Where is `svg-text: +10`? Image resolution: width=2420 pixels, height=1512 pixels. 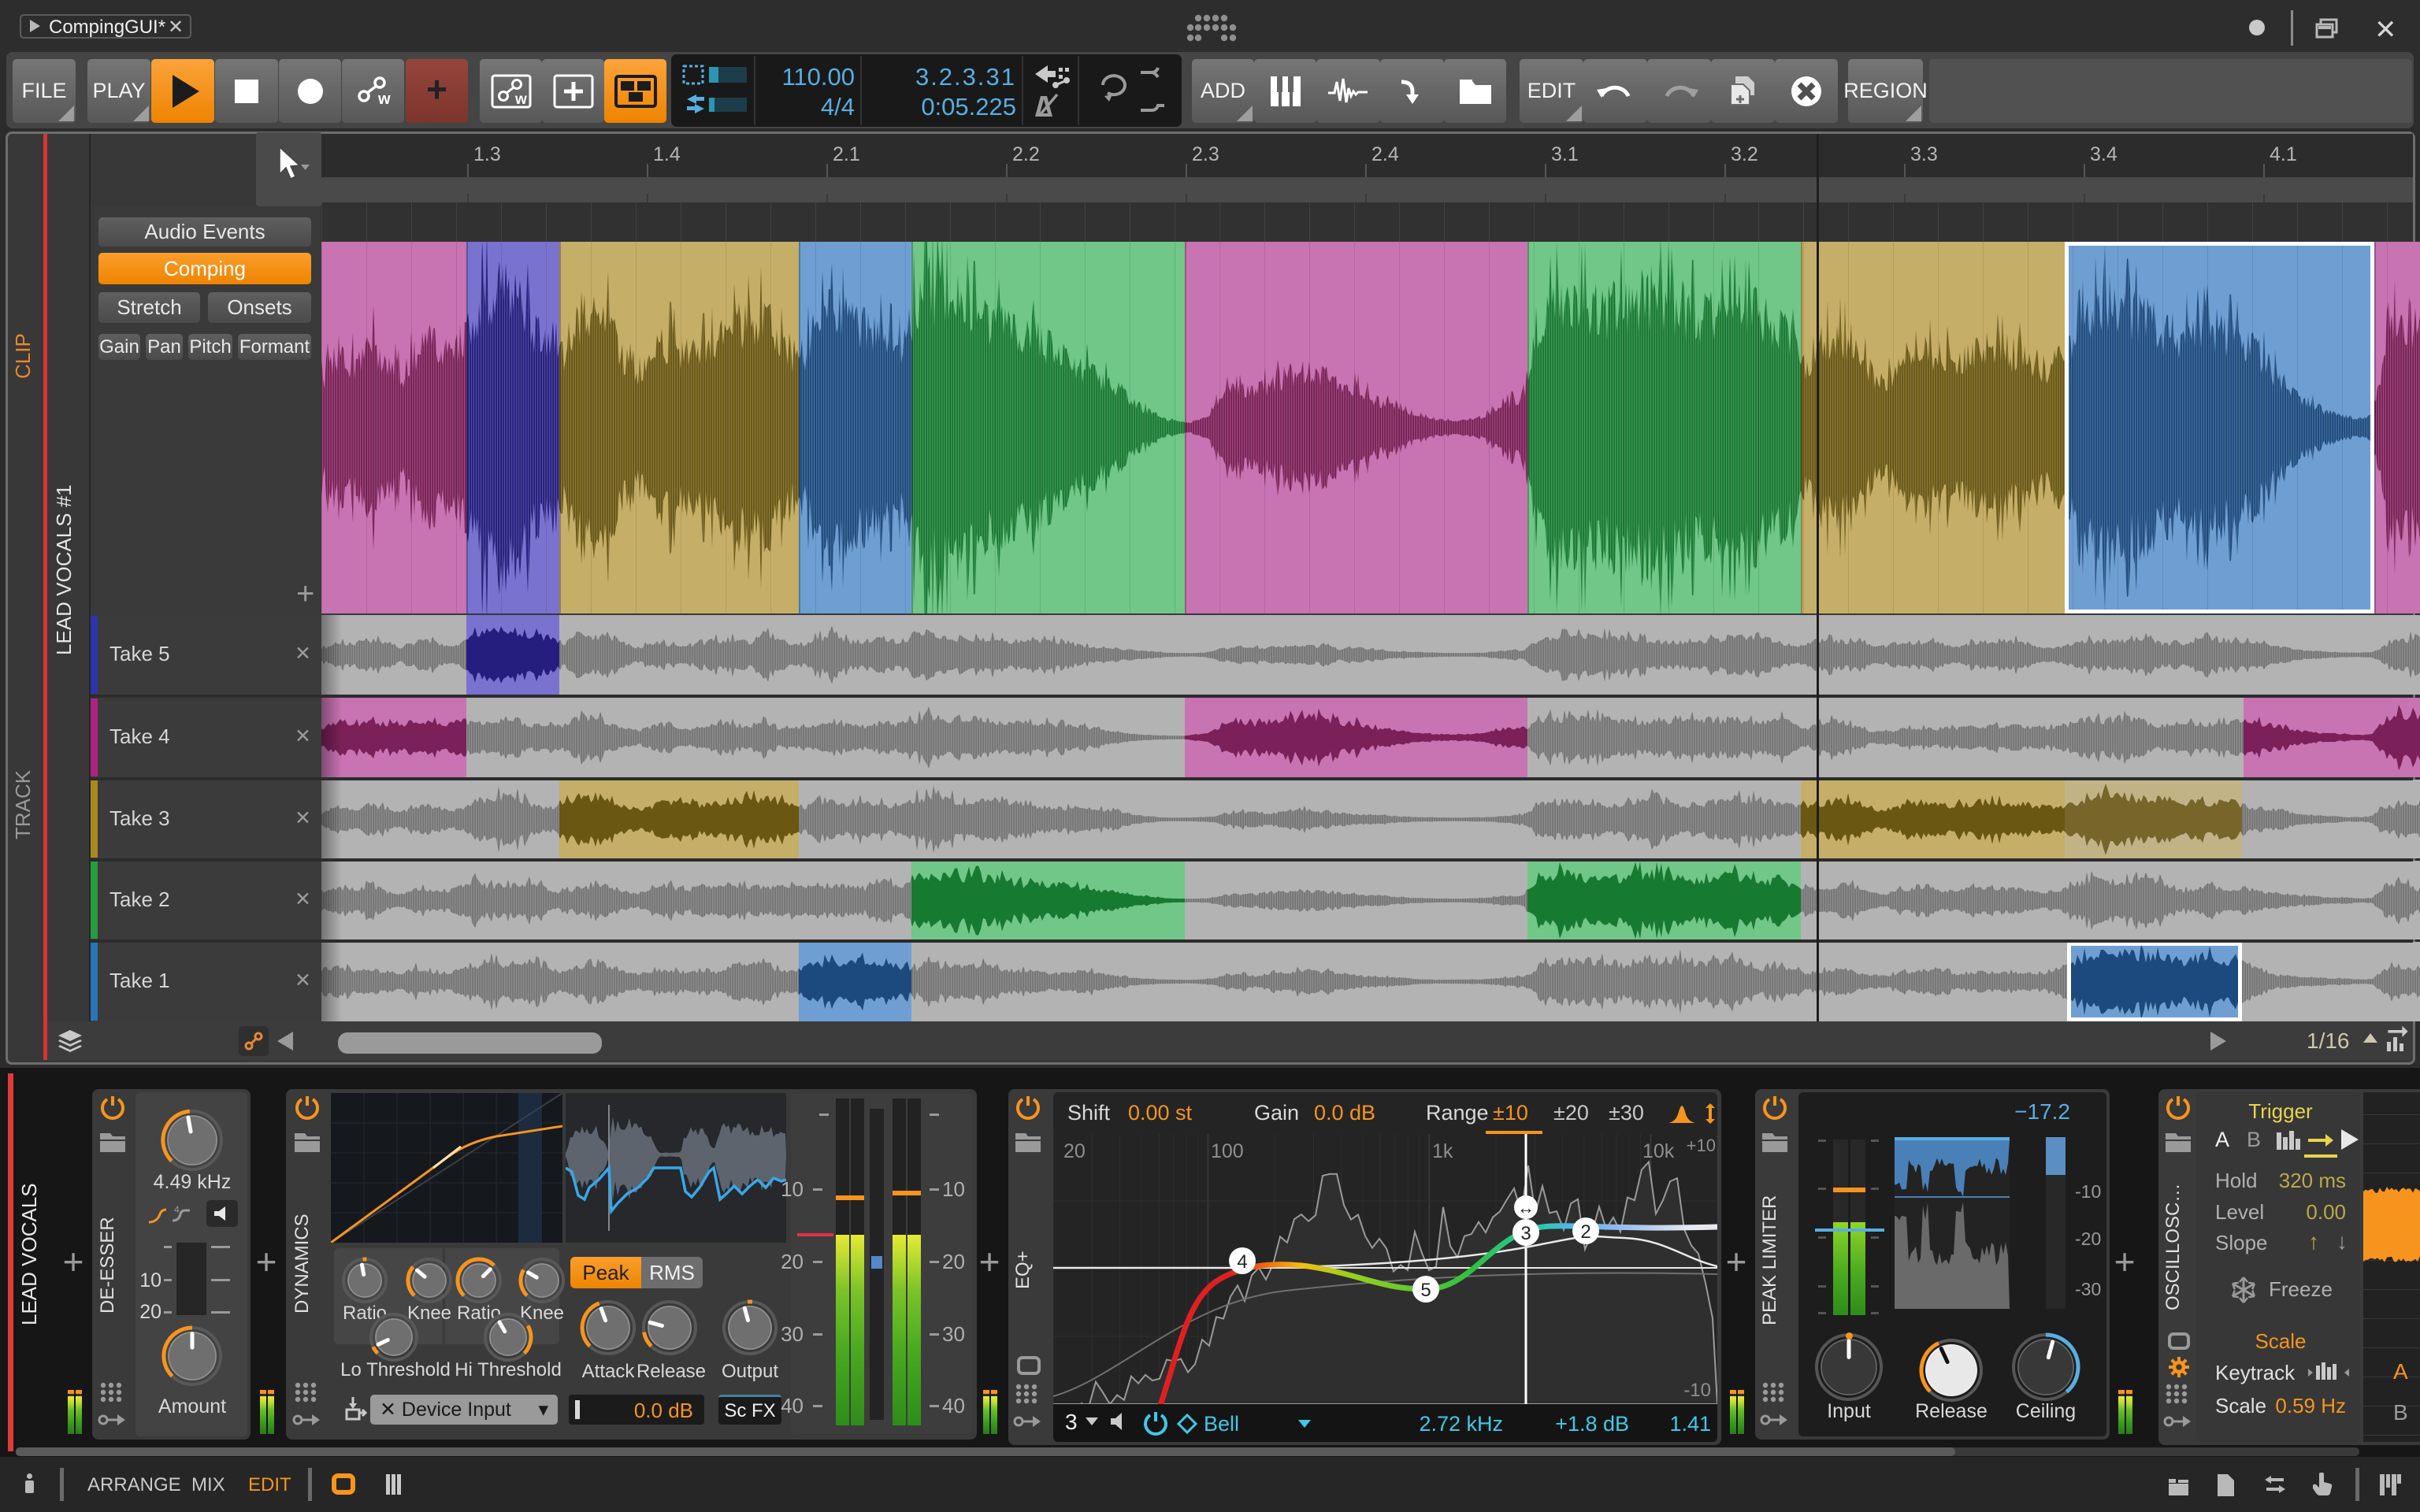
svg-text: +10 is located at coordinates (1701, 1145).